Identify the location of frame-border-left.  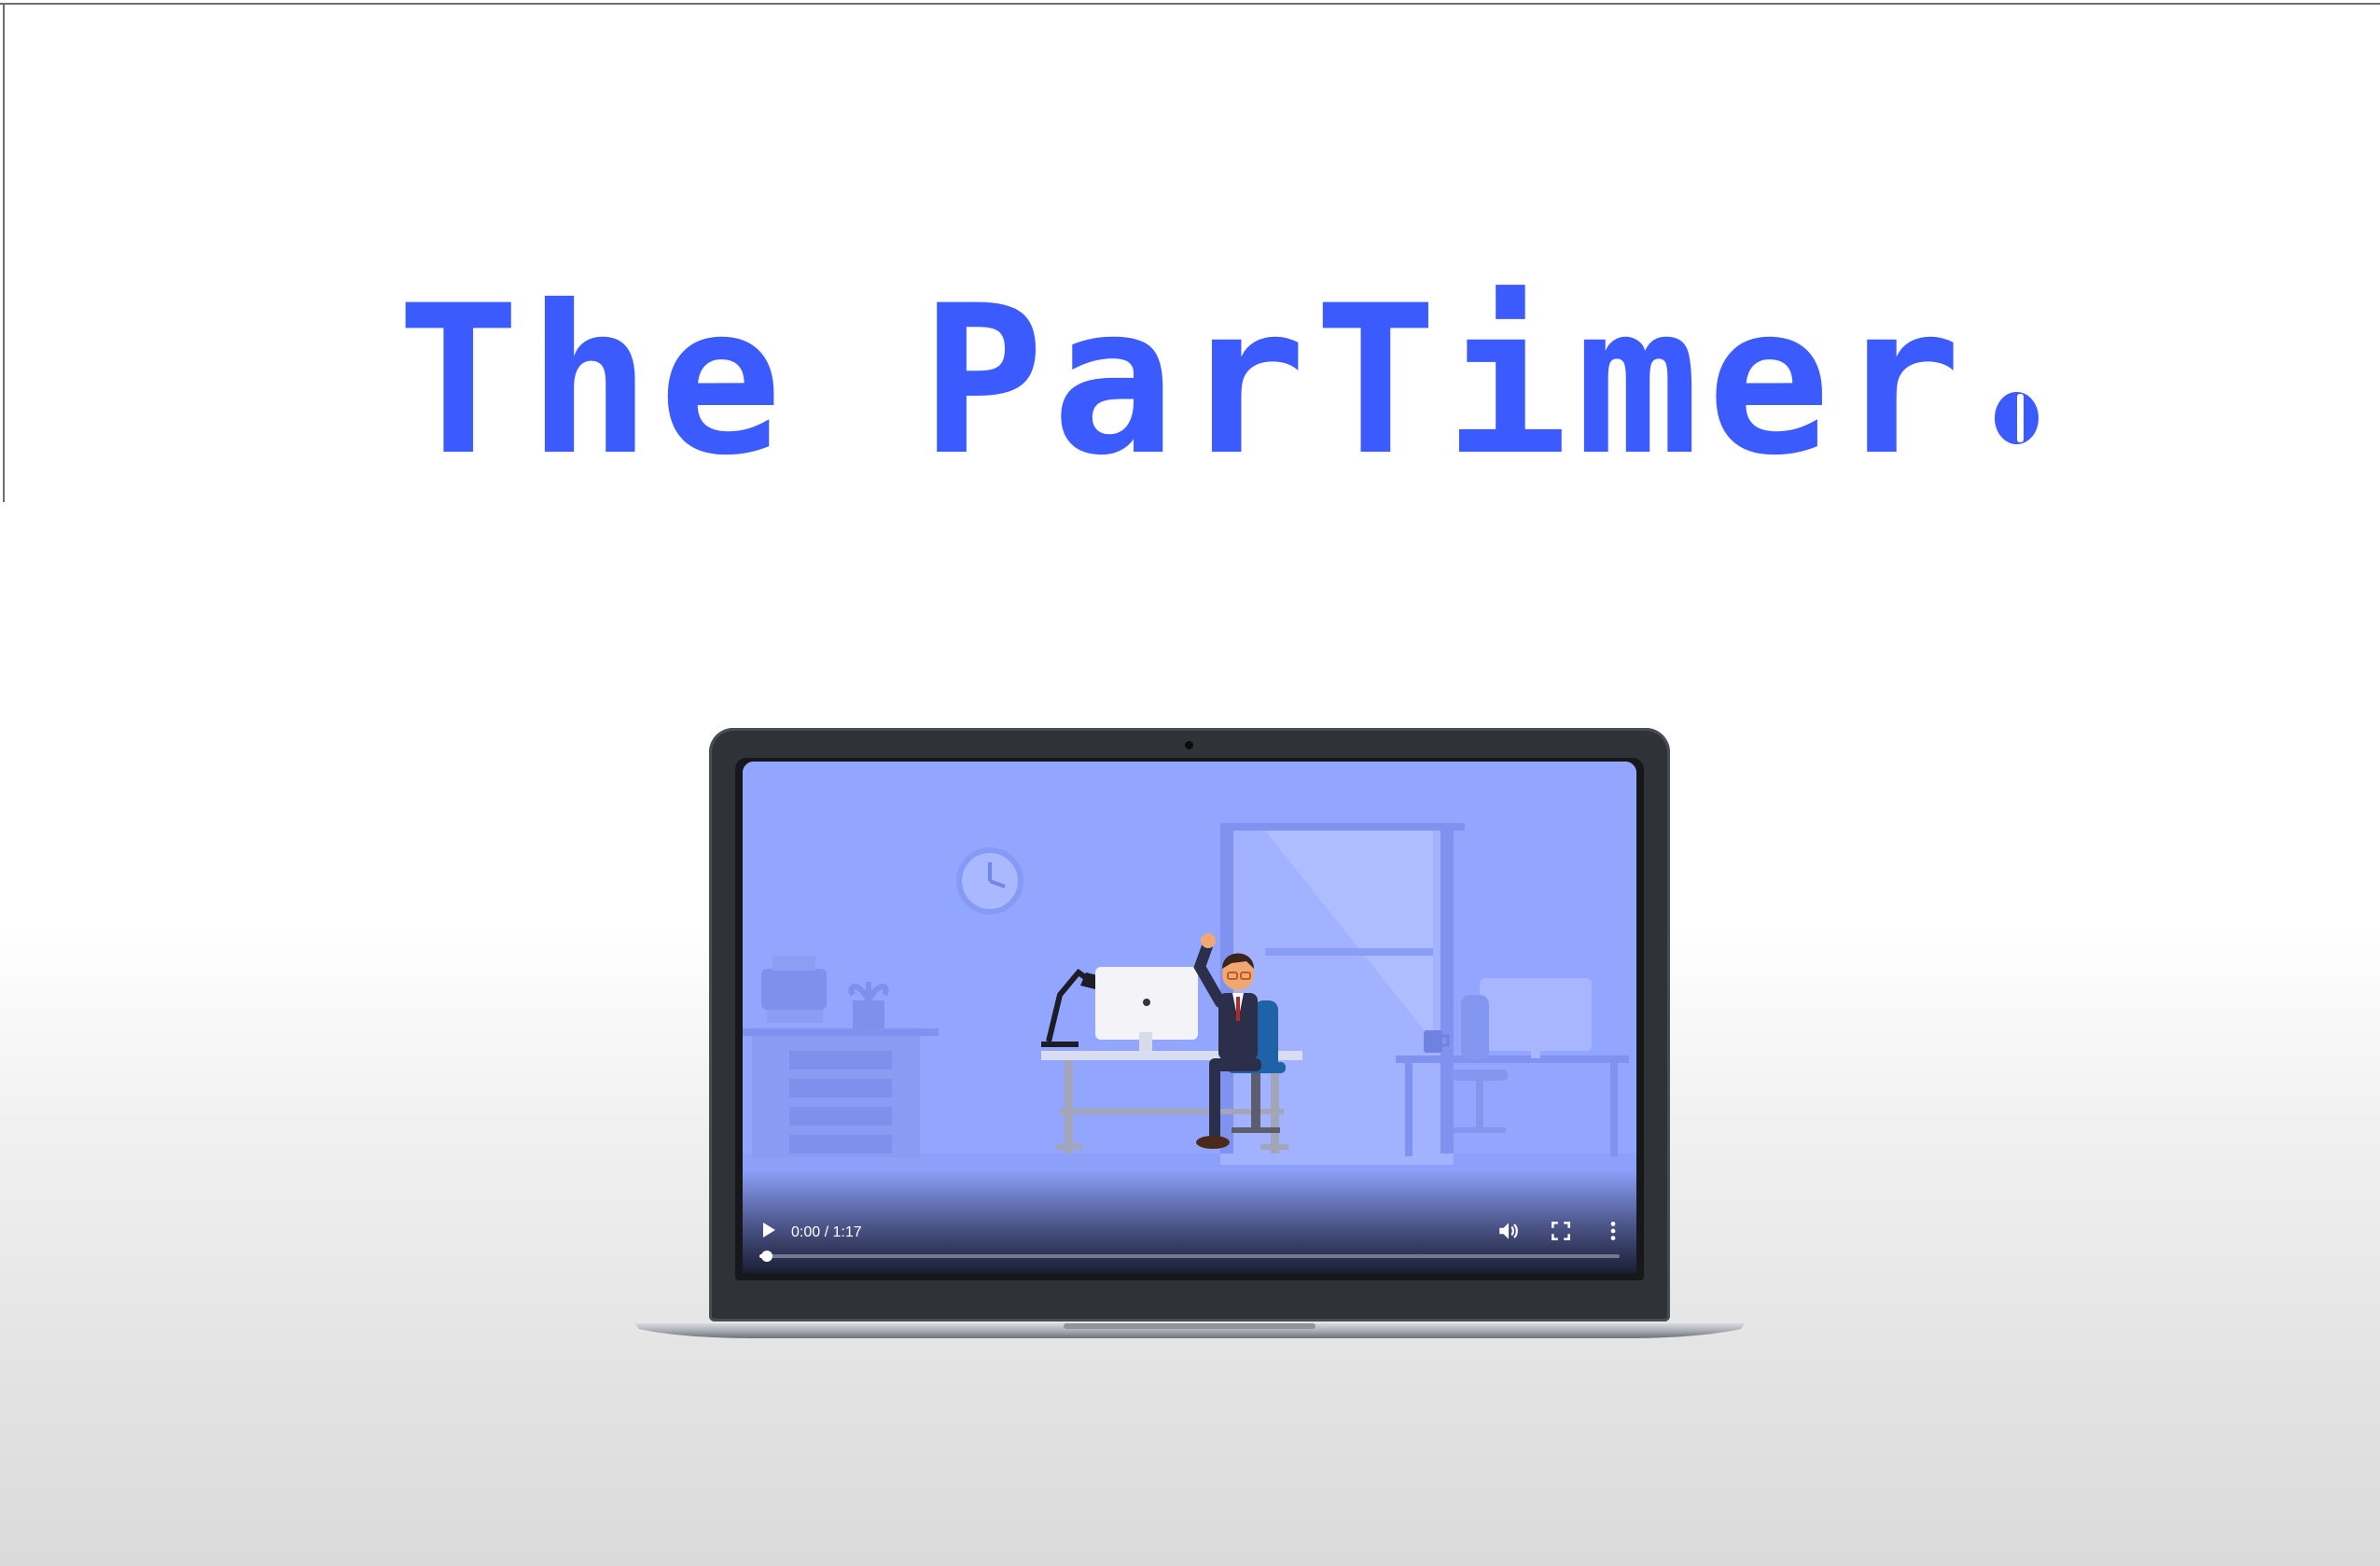
(4, 252).